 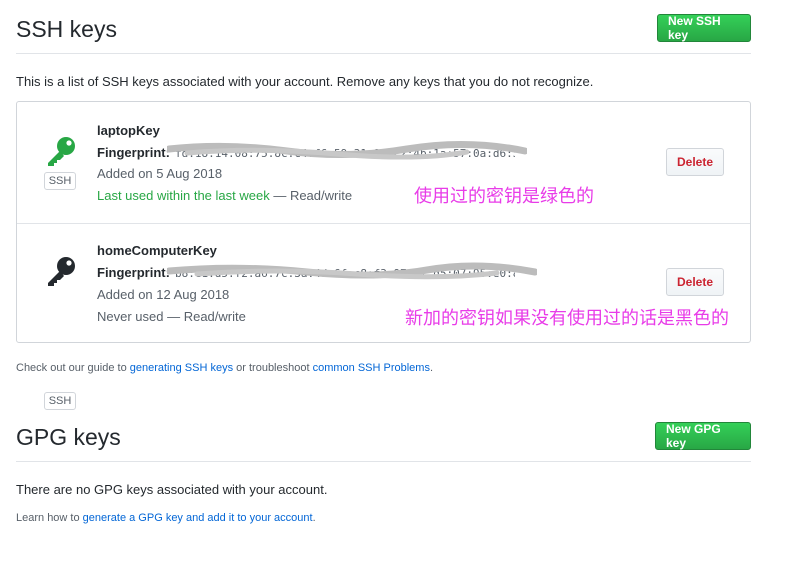 What do you see at coordinates (383, 461) in the screenshot?
I see `gpg-heading-divider` at bounding box center [383, 461].